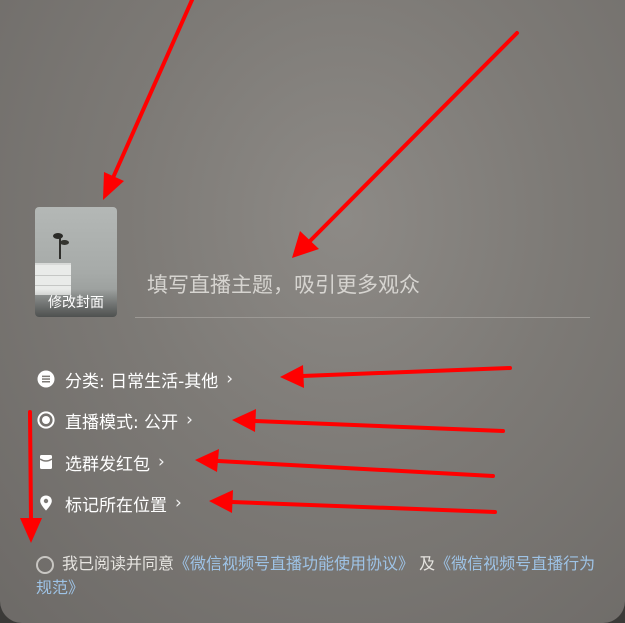 The width and height of the screenshot is (625, 623). I want to click on cover-image: 修改封面, so click(76, 262).